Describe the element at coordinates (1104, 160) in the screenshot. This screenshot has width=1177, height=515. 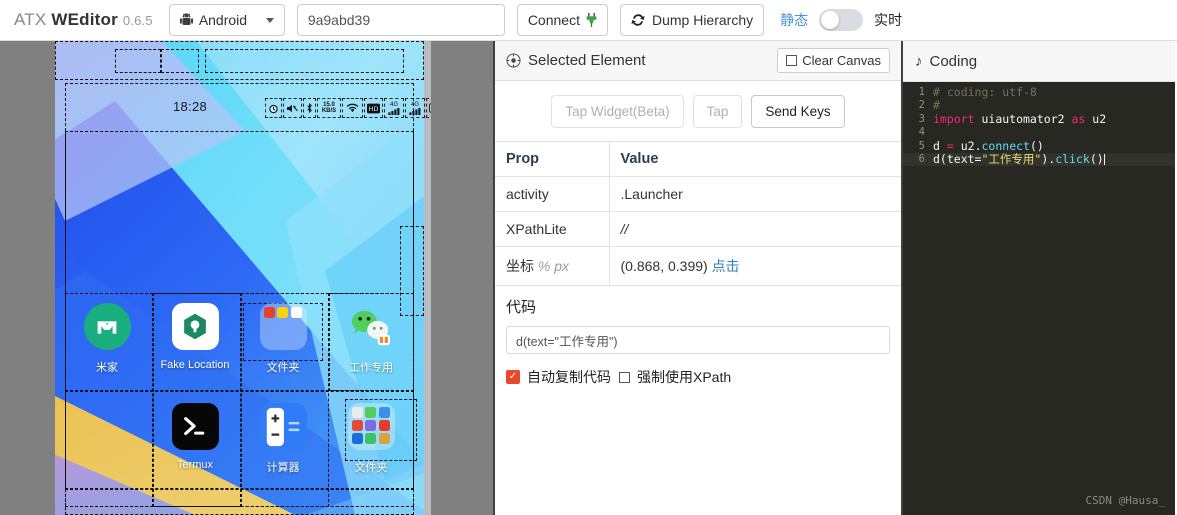
I see `text-cursor` at that location.